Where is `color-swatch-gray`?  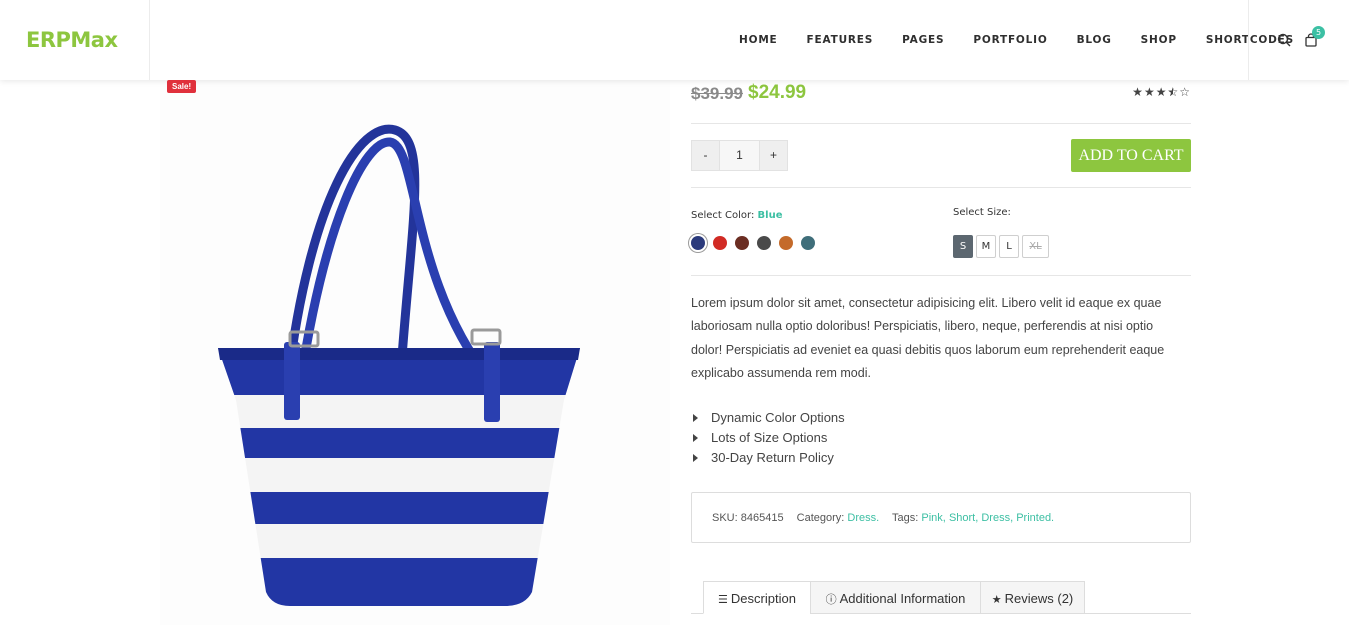
color-swatch-gray is located at coordinates (764, 243).